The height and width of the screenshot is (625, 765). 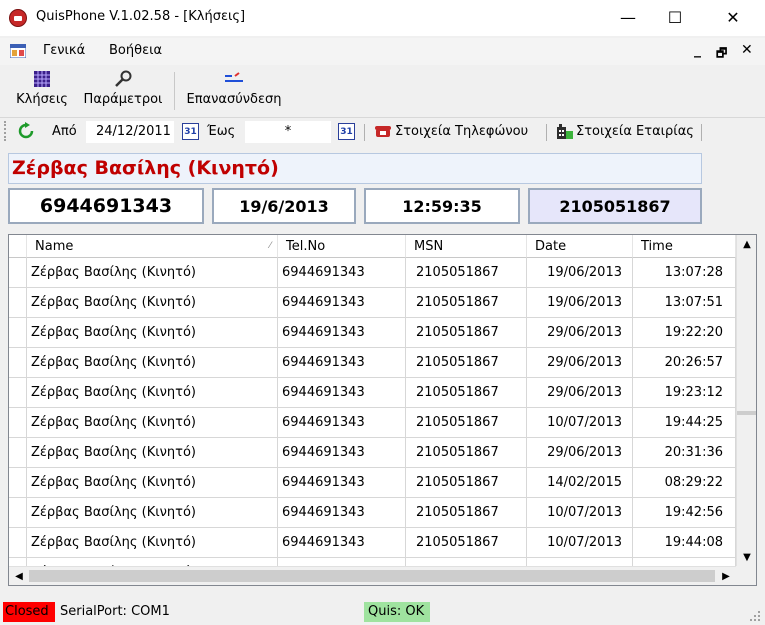 I want to click on column-header-date: Date, so click(x=580, y=246).